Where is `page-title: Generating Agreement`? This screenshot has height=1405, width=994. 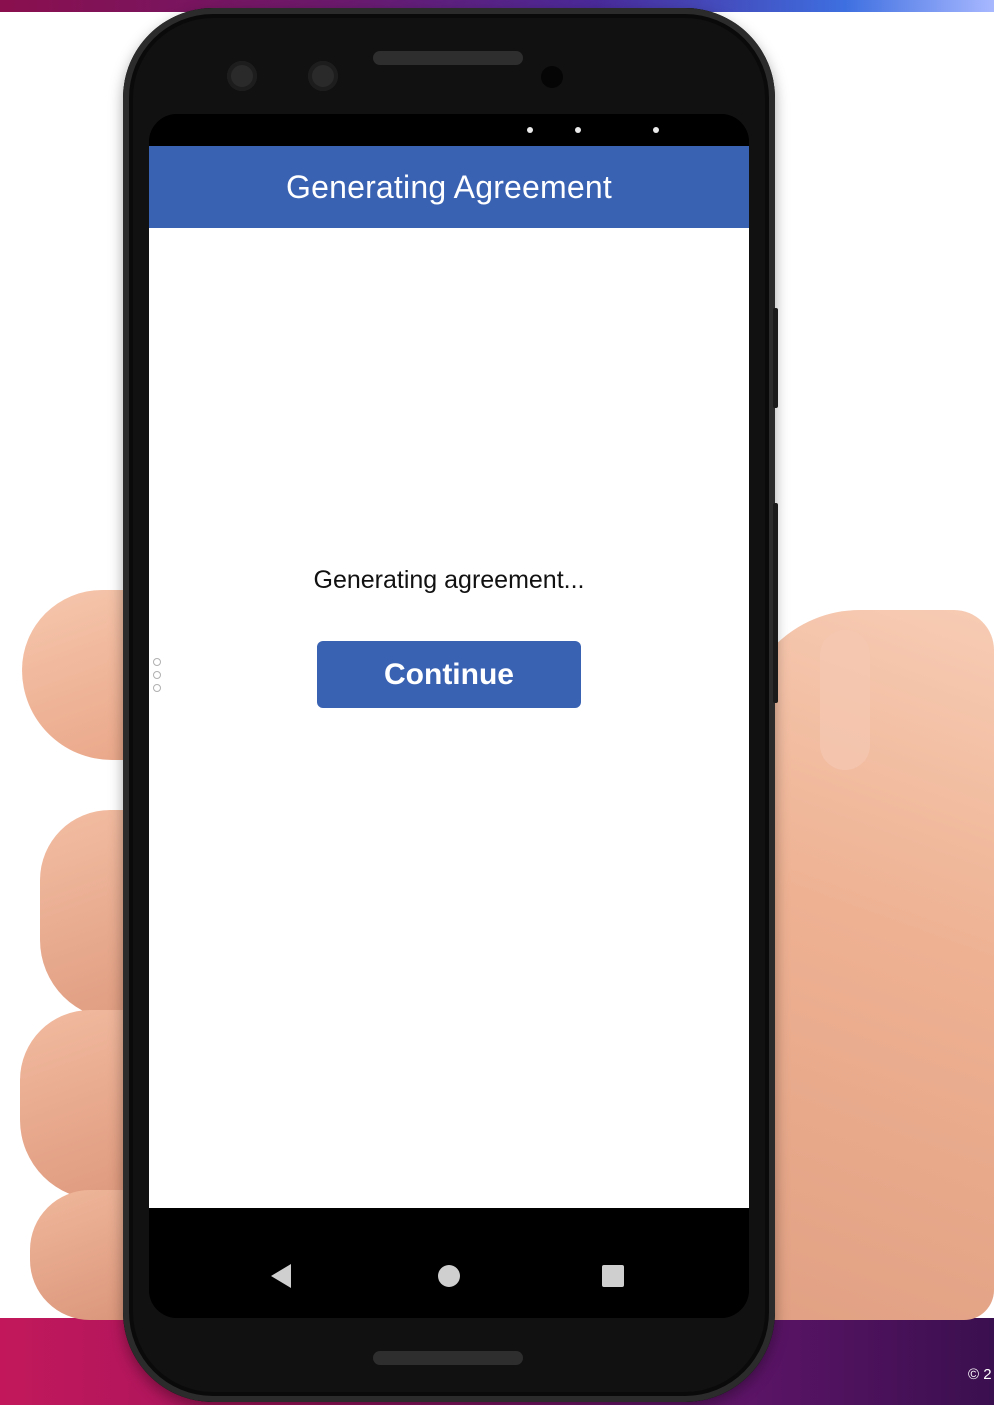
page-title: Generating Agreement is located at coordinates (449, 186).